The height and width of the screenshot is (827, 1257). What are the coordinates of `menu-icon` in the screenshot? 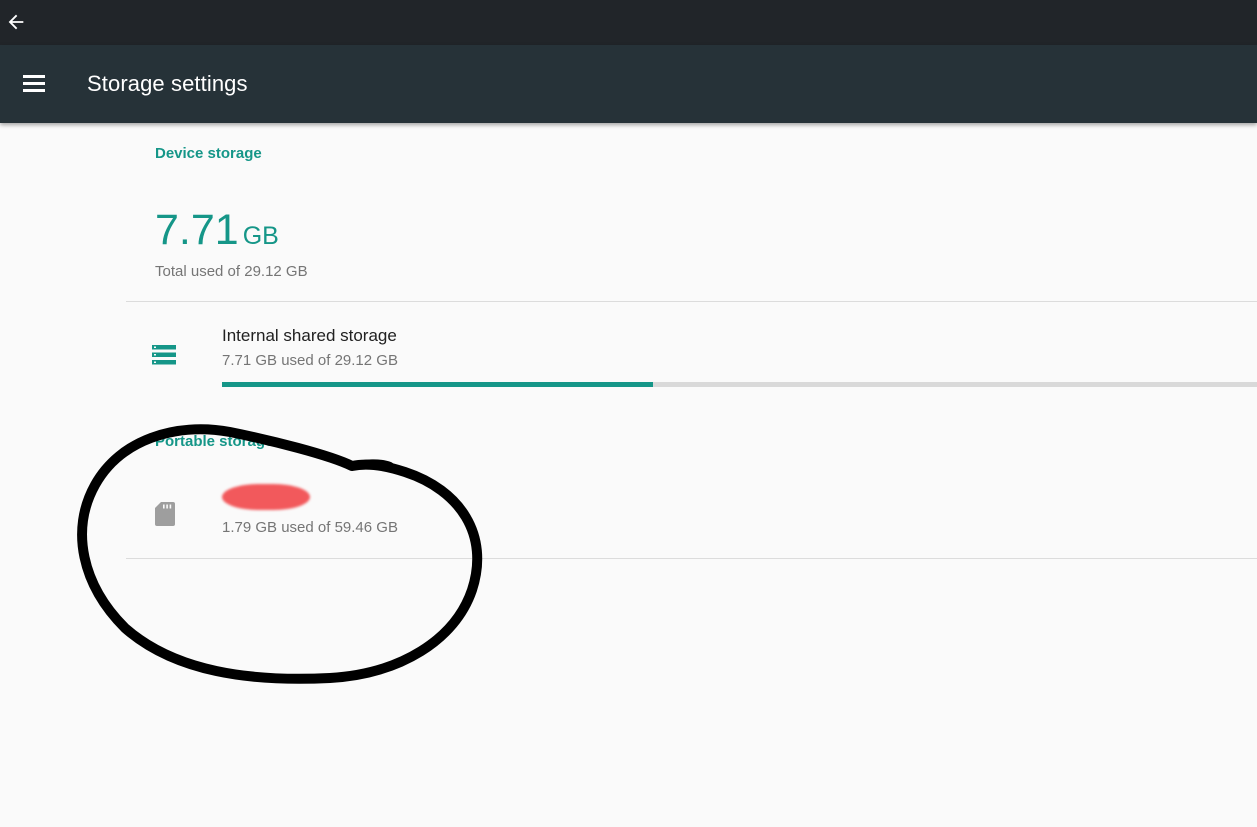 It's located at (34, 76).